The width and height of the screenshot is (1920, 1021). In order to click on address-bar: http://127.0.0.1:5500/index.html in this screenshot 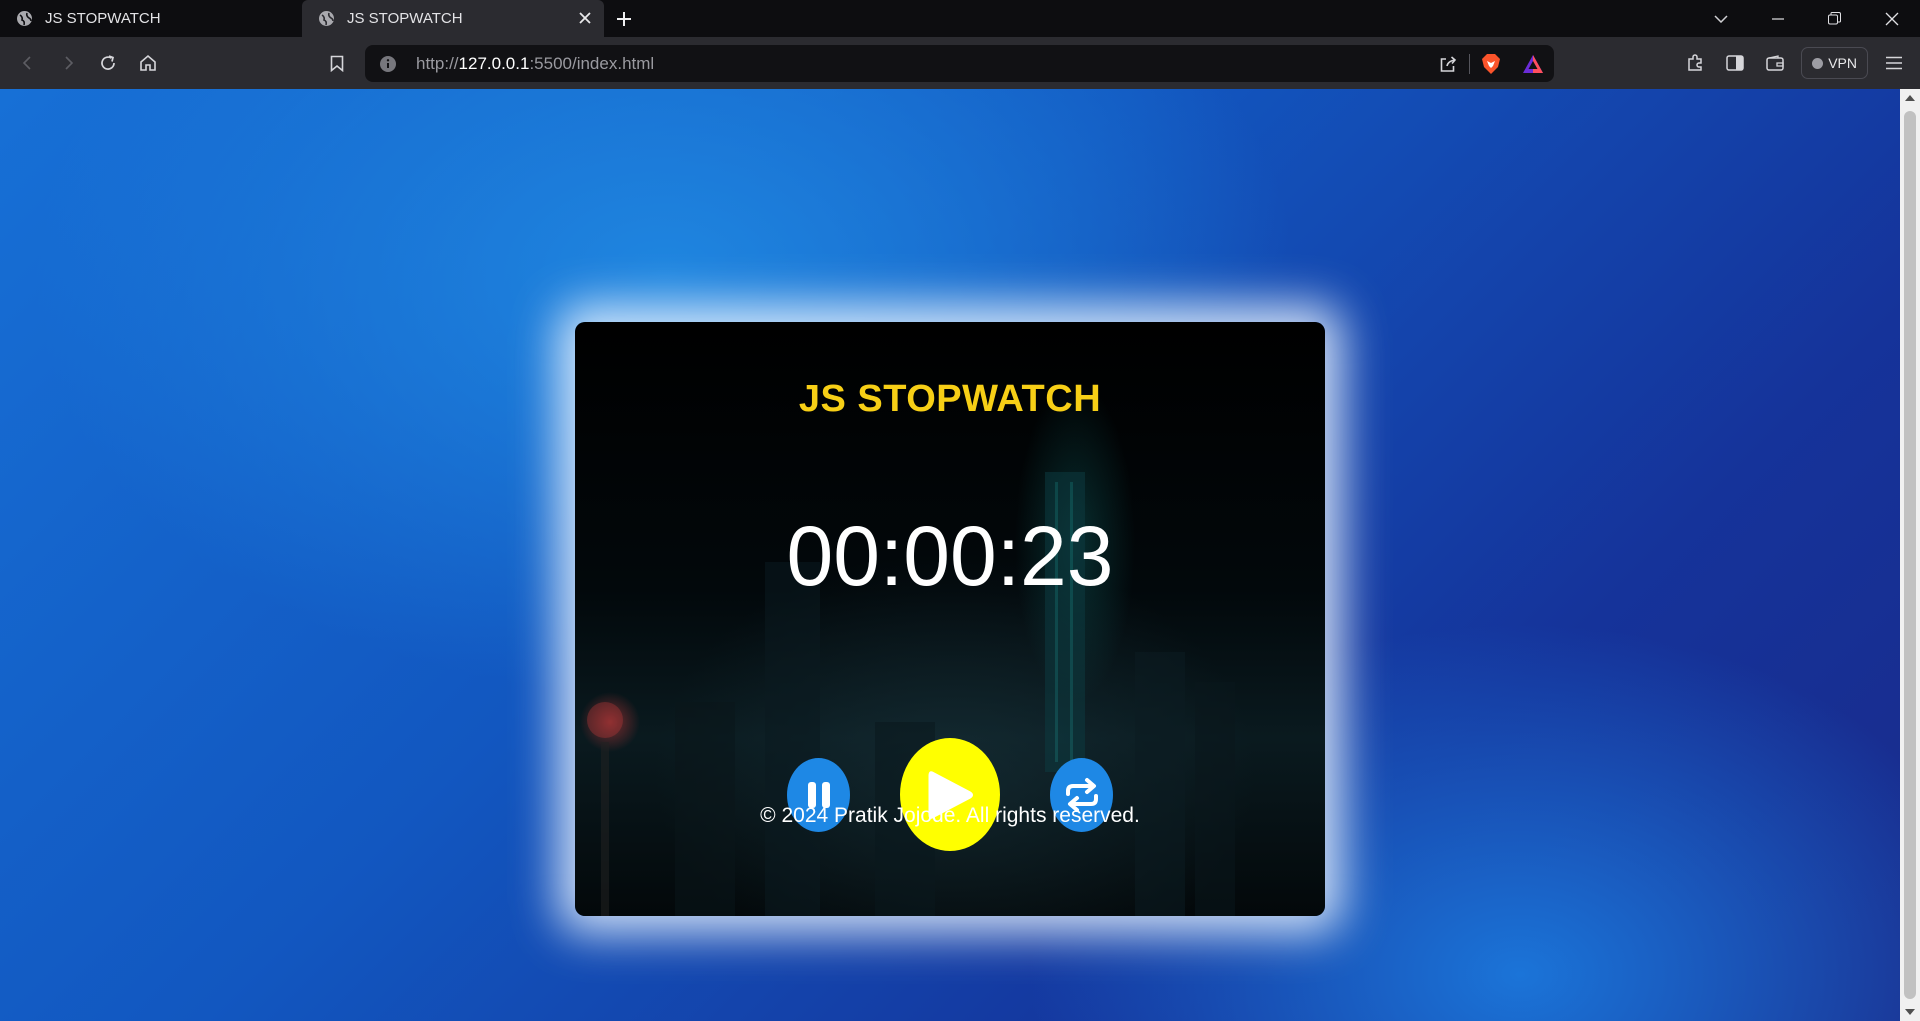, I will do `click(959, 63)`.